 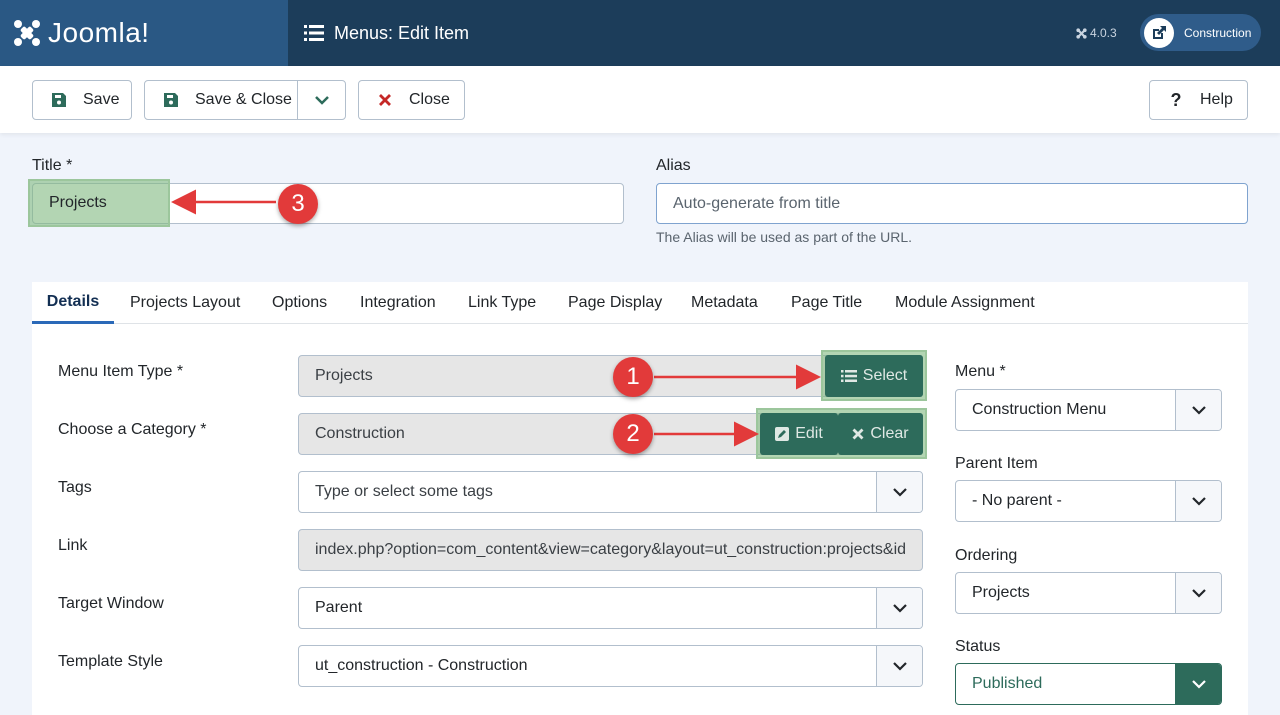 I want to click on edit-button: Edit, so click(x=799, y=434).